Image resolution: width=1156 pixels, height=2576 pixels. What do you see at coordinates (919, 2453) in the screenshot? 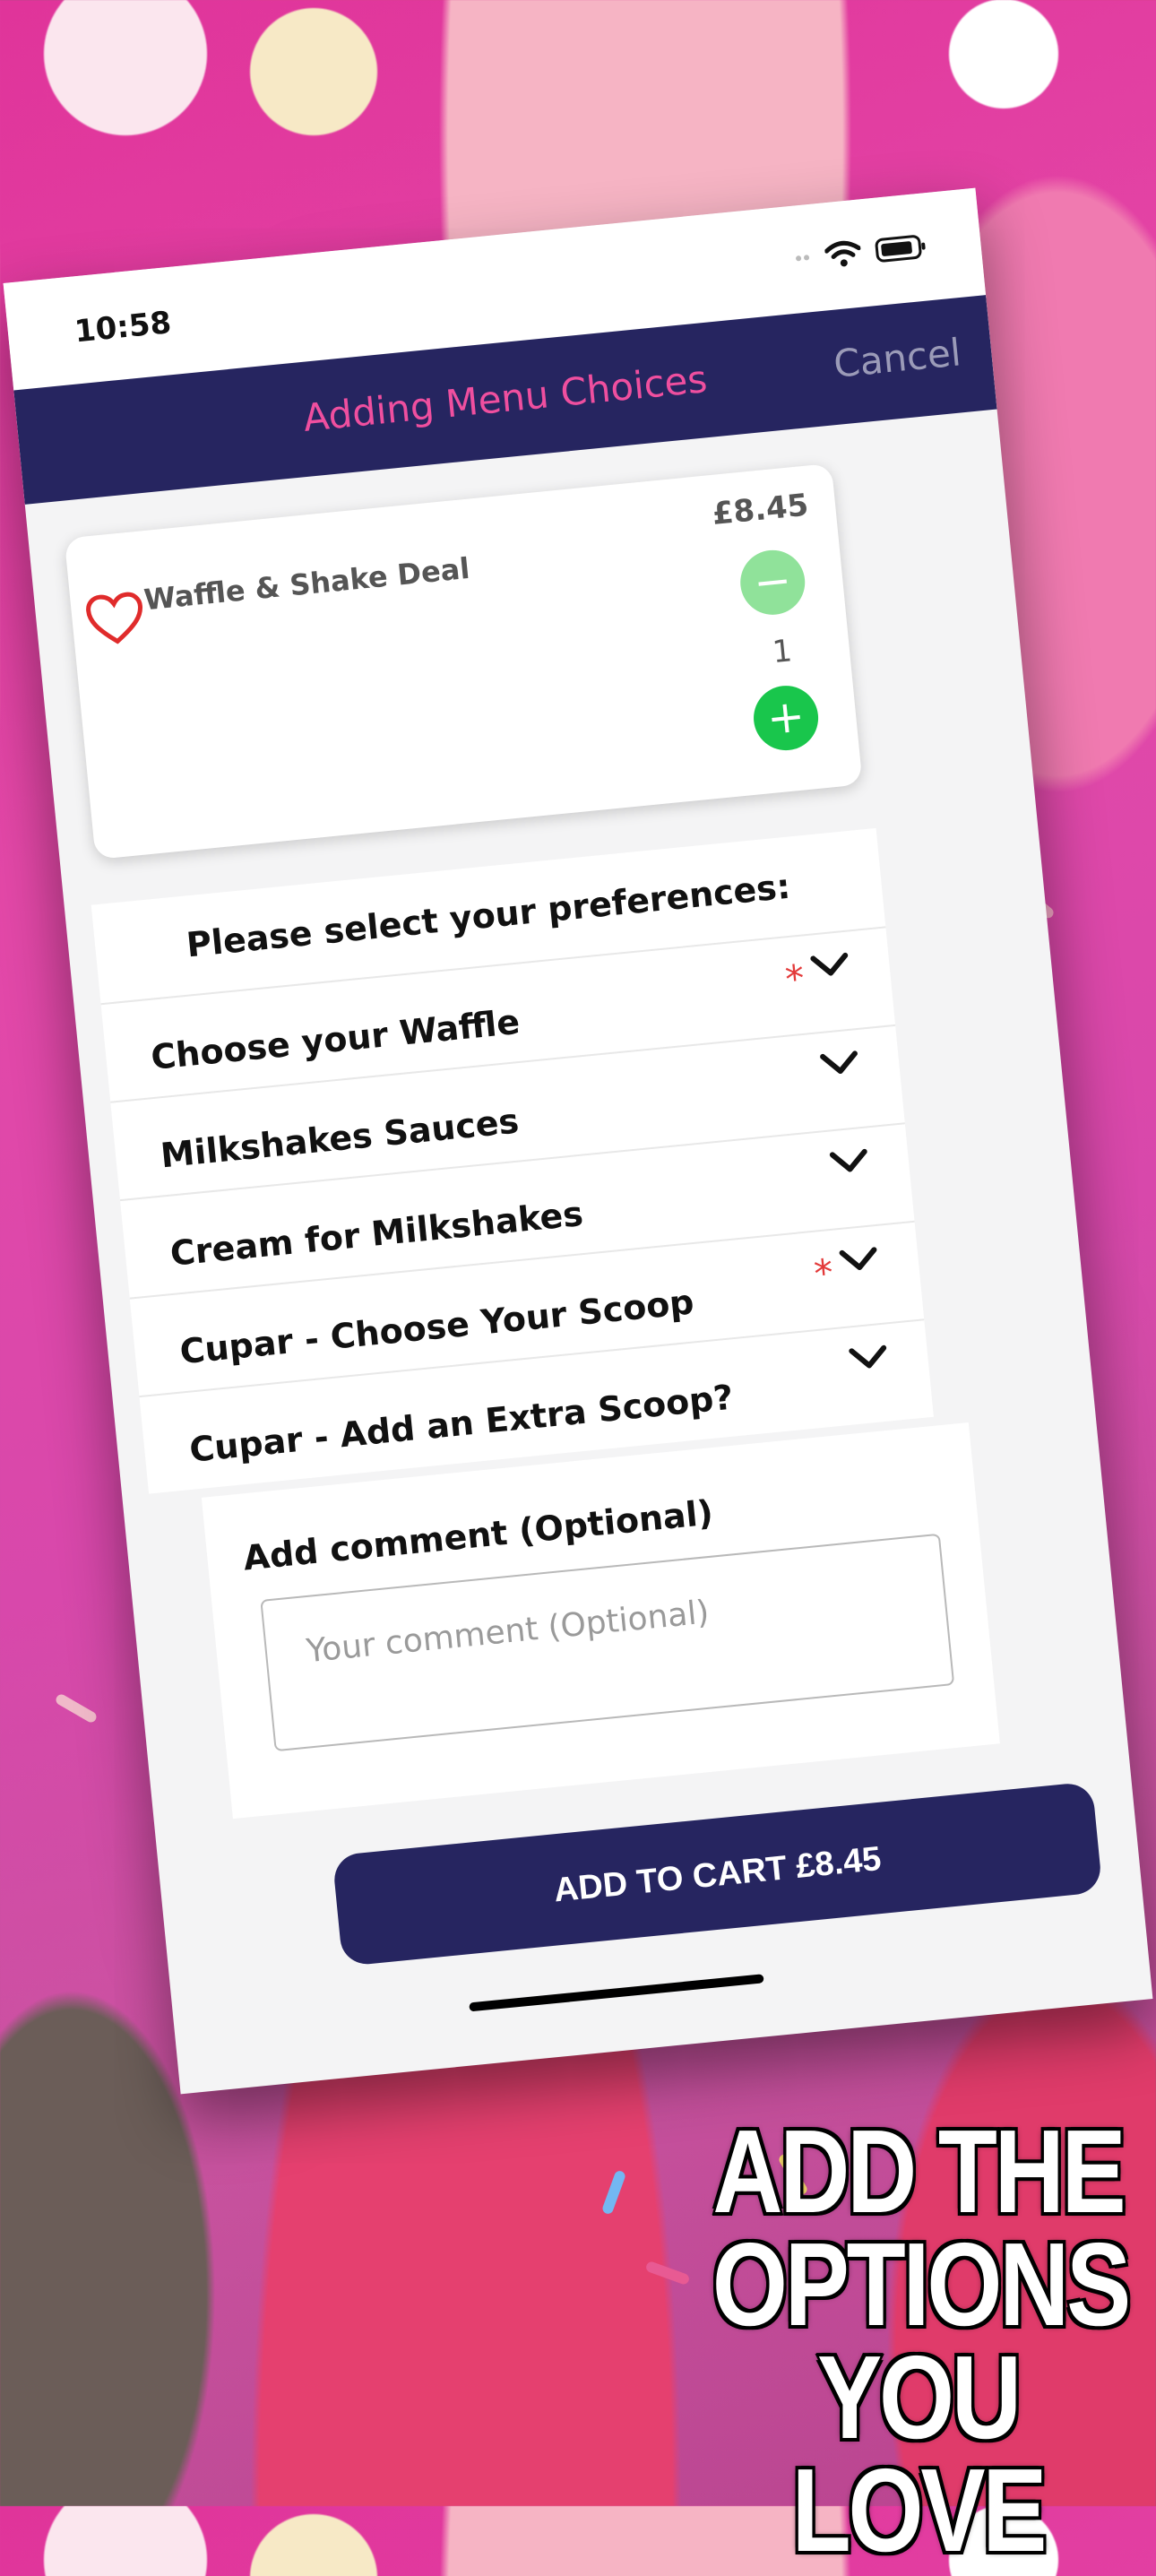
I see `tagline-line: YOU LOVE` at bounding box center [919, 2453].